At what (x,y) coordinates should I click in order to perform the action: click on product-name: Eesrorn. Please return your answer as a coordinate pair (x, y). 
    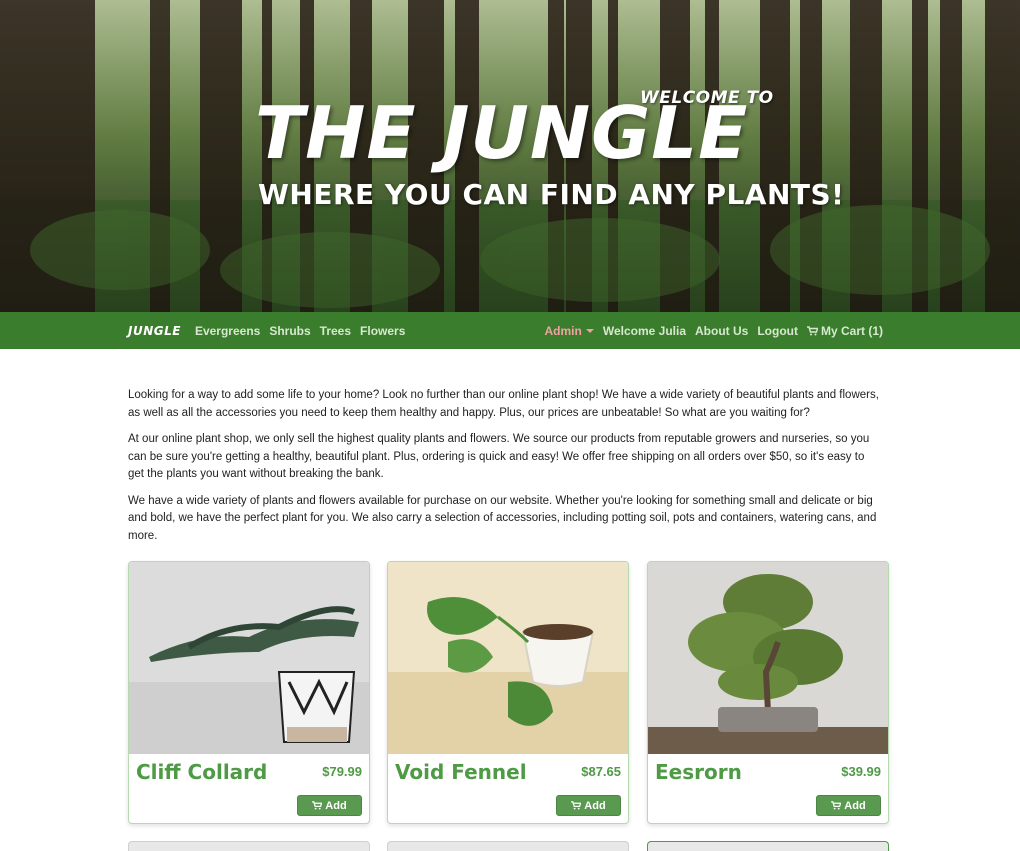
    Looking at the image, I should click on (698, 772).